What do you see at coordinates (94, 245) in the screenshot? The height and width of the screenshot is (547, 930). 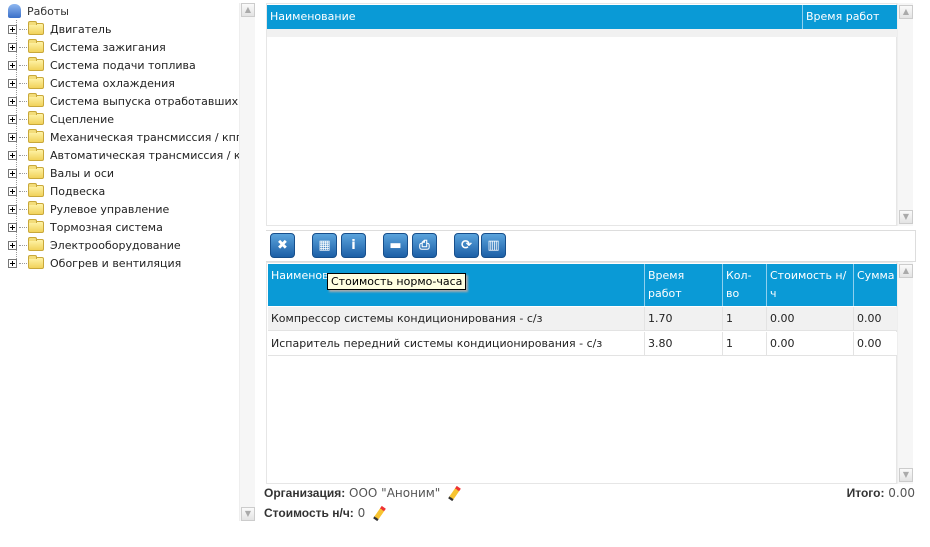 I see `tree-item: Электрооборудование` at bounding box center [94, 245].